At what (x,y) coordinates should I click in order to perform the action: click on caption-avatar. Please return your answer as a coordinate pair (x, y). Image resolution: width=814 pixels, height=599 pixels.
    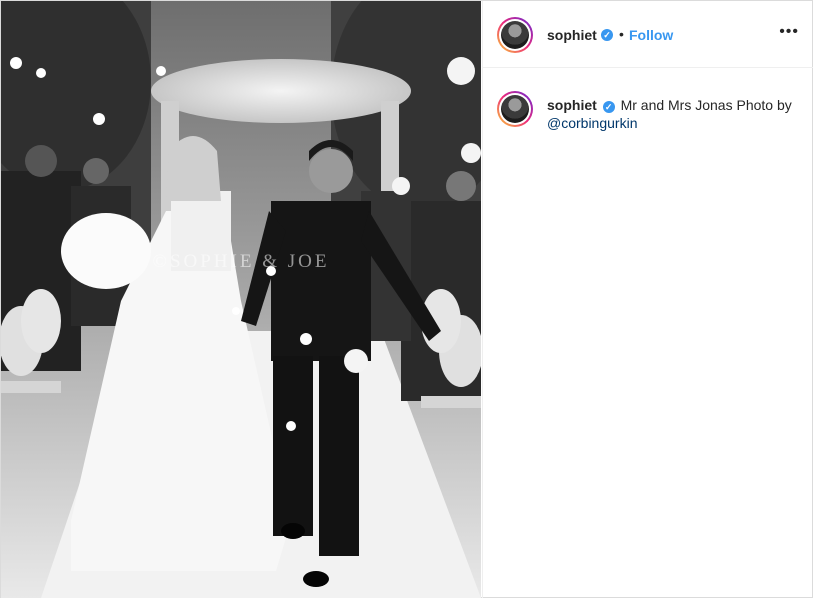
    Looking at the image, I should click on (515, 109).